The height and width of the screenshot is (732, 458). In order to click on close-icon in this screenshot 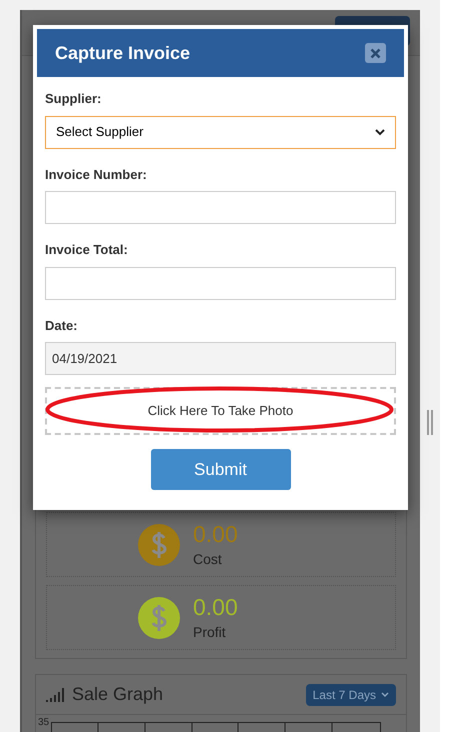, I will do `click(375, 53)`.